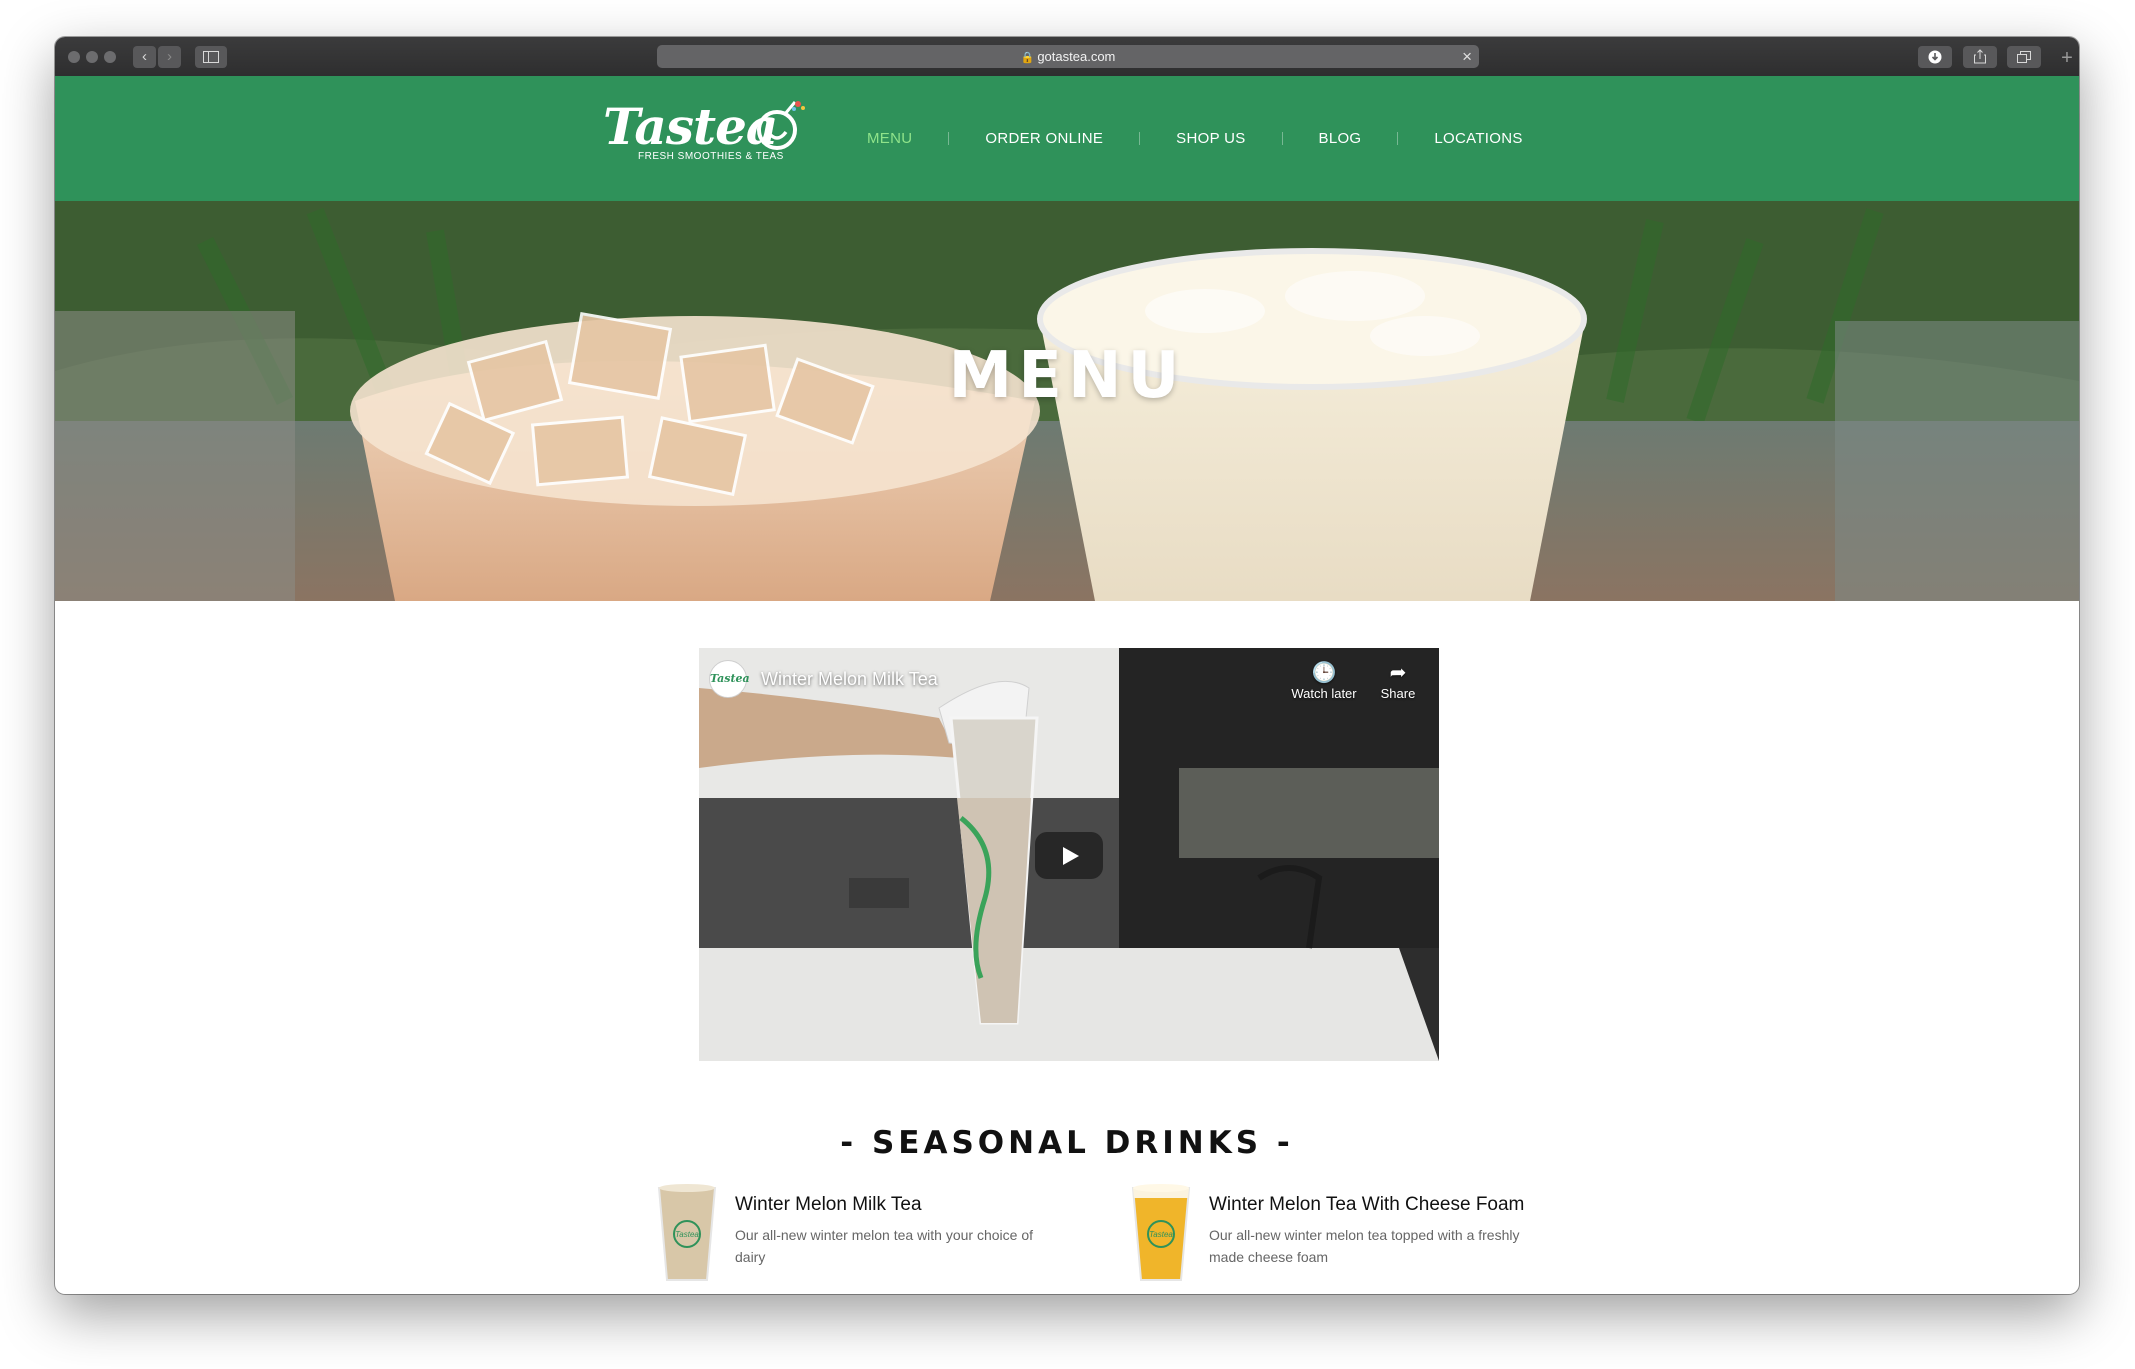 The width and height of the screenshot is (2135, 1369). I want to click on clock-icon: 🕒, so click(1324, 673).